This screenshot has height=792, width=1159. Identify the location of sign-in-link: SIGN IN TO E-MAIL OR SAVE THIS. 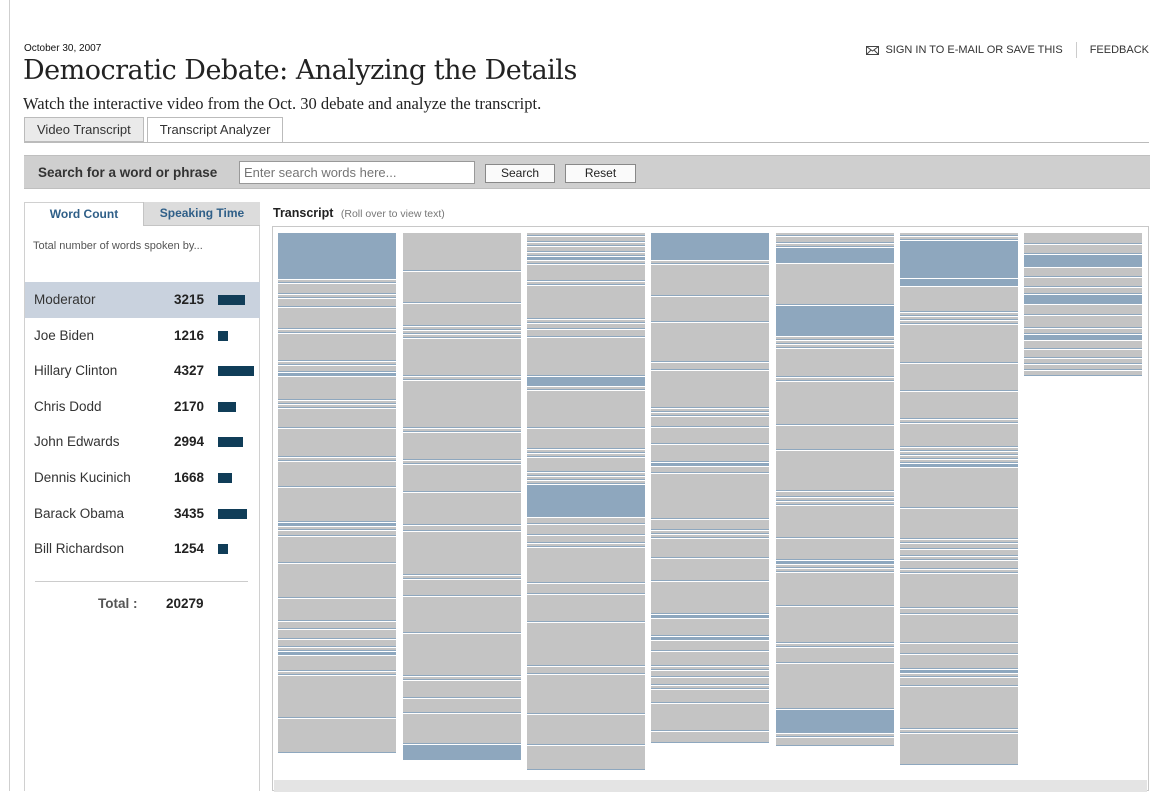
(964, 50).